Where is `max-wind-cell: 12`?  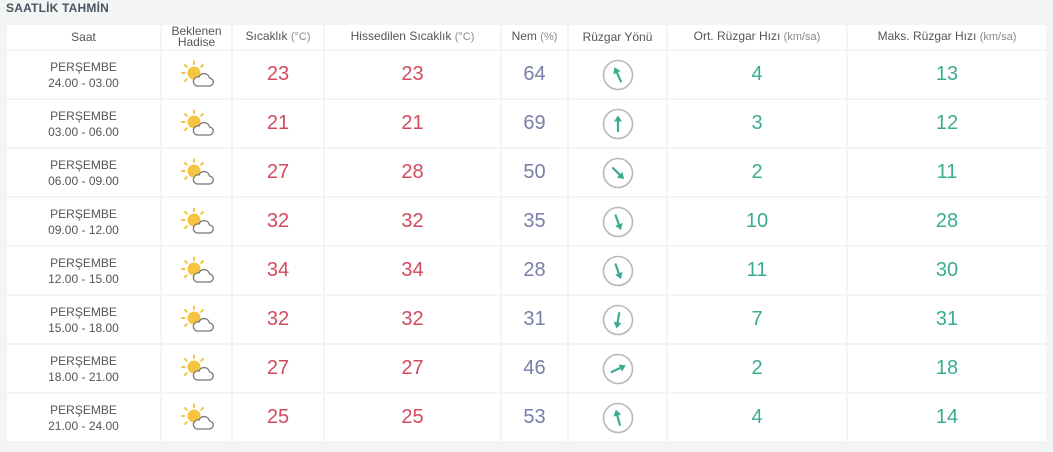
max-wind-cell: 12 is located at coordinates (947, 123).